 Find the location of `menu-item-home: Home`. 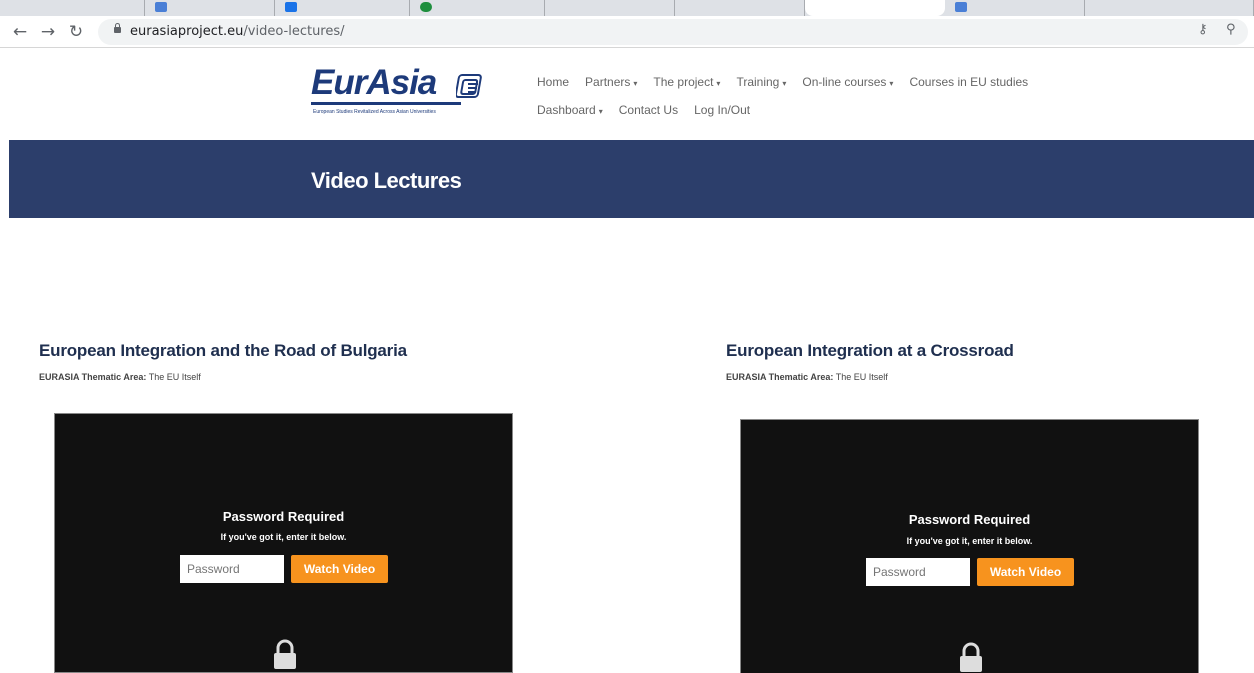

menu-item-home: Home is located at coordinates (553, 82).